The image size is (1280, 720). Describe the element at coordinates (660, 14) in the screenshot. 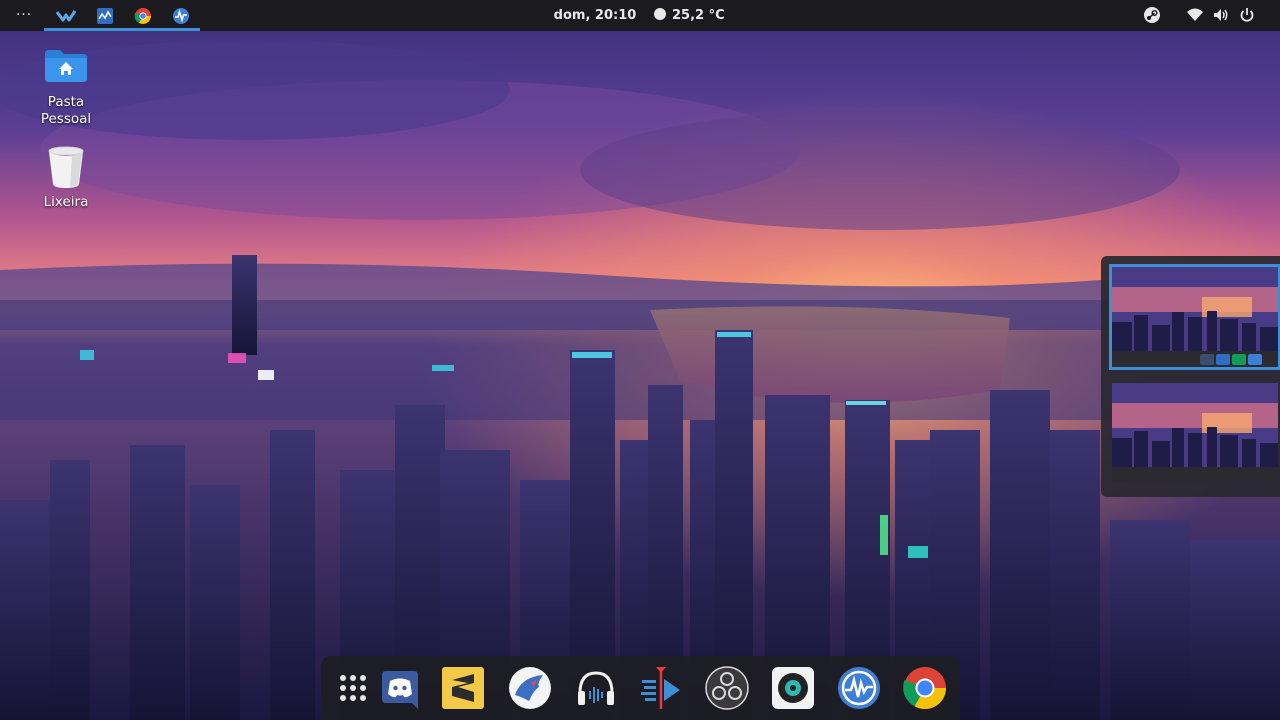

I see `moon-icon` at that location.